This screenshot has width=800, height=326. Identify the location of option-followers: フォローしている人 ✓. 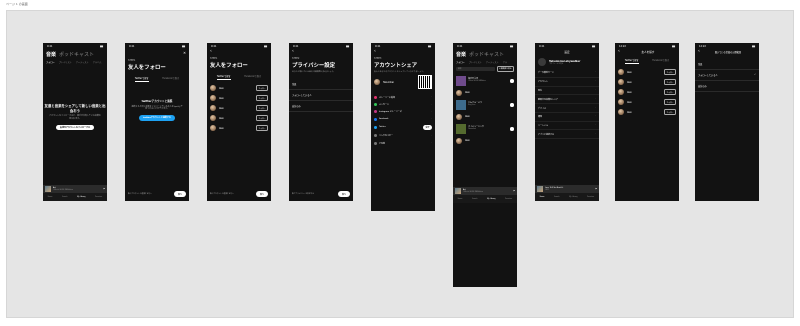
(727, 75).